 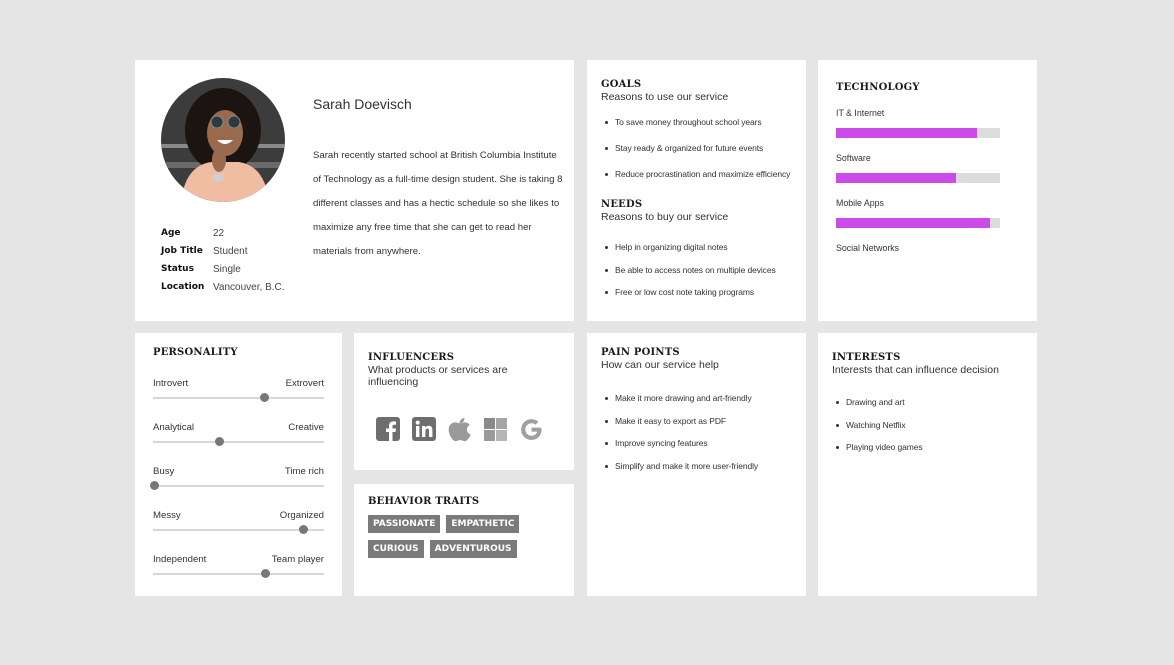 What do you see at coordinates (171, 383) in the screenshot?
I see `slider-left-label: Introvert` at bounding box center [171, 383].